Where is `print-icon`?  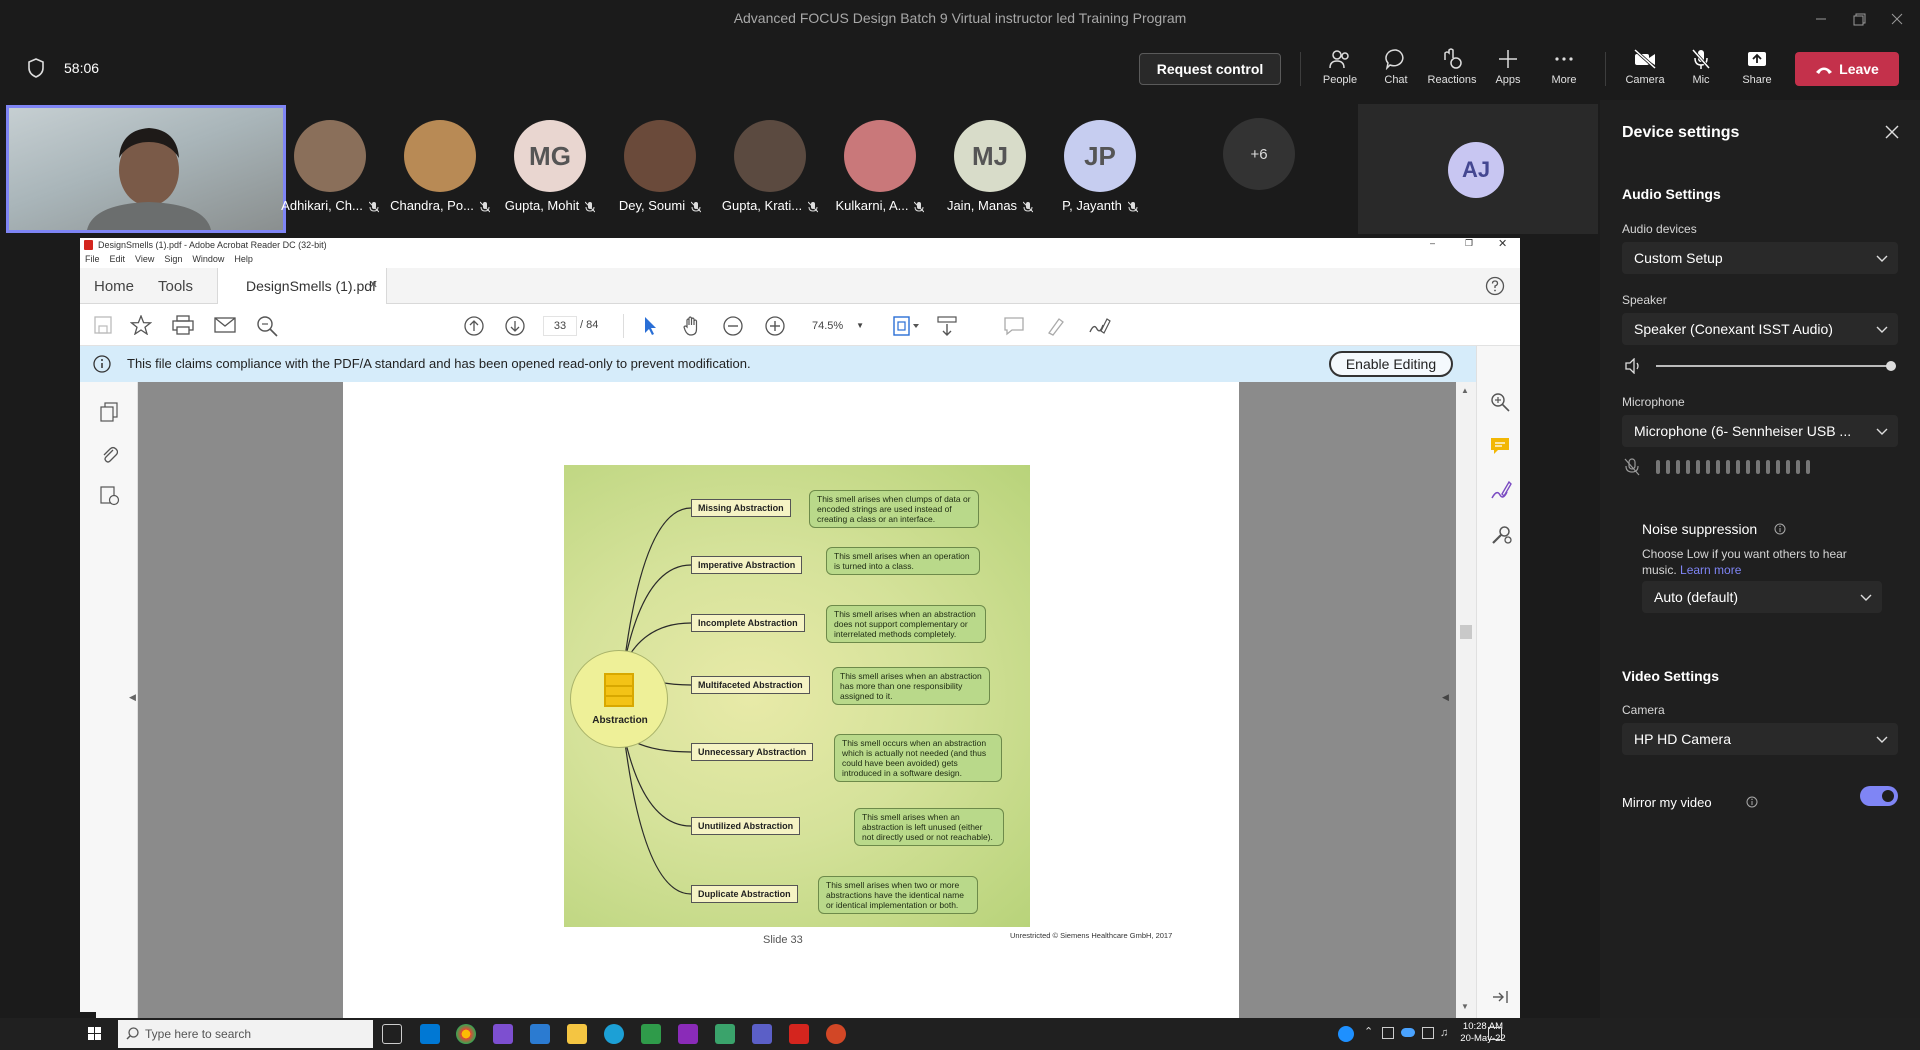 print-icon is located at coordinates (183, 325).